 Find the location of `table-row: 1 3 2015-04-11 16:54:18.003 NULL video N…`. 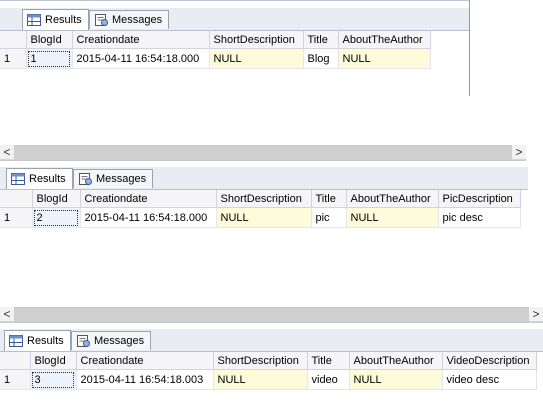

table-row: 1 3 2015-04-11 16:54:18.003 NULL video N… is located at coordinates (268, 379).